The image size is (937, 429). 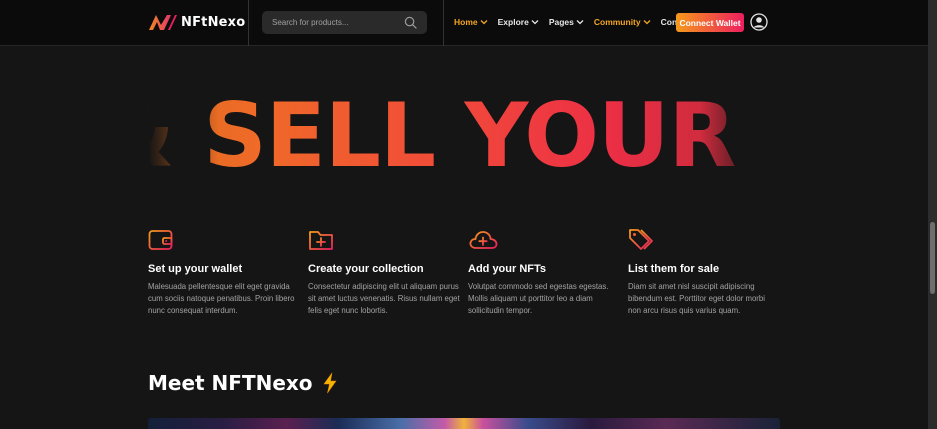 I want to click on nav-label: Community, so click(x=617, y=22).